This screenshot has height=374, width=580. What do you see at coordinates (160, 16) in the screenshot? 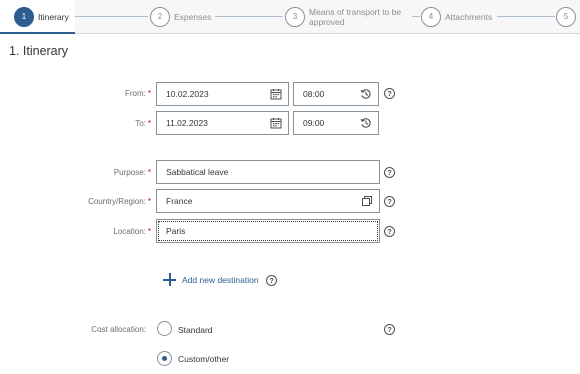
I see `step-number: 2` at bounding box center [160, 16].